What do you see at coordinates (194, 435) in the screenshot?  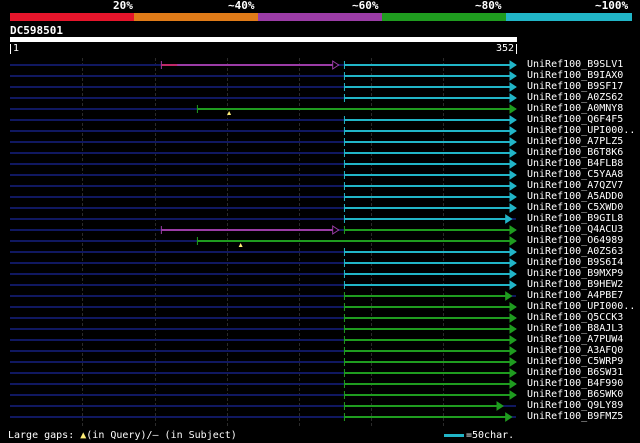 I see `gaps-subject-text: – (in Subject)` at bounding box center [194, 435].